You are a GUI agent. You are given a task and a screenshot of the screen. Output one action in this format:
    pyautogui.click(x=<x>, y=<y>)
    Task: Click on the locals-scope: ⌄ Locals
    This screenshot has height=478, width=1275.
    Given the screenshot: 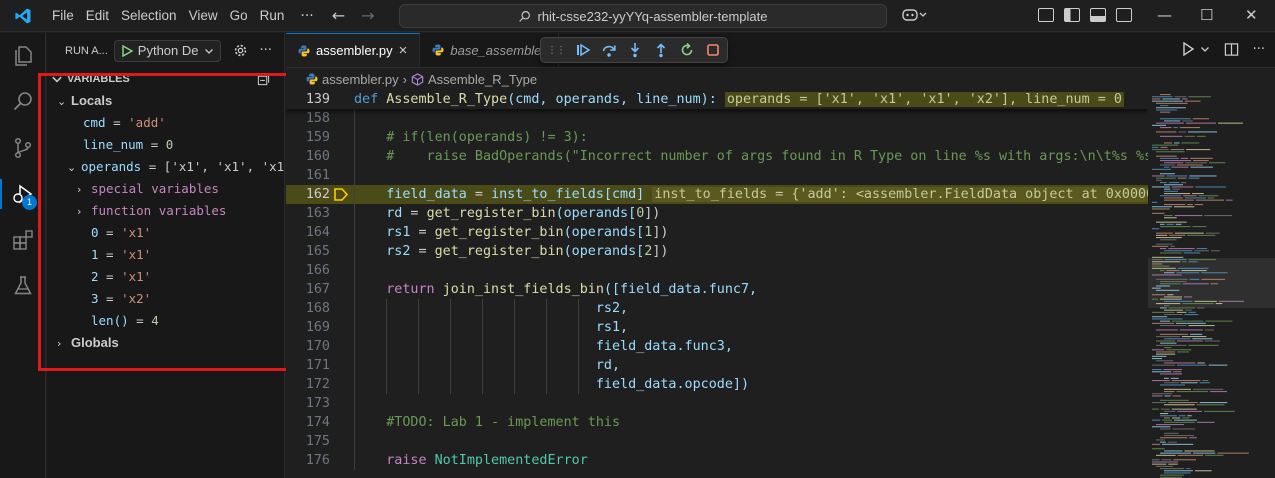 What is the action you would take?
    pyautogui.click(x=165, y=101)
    